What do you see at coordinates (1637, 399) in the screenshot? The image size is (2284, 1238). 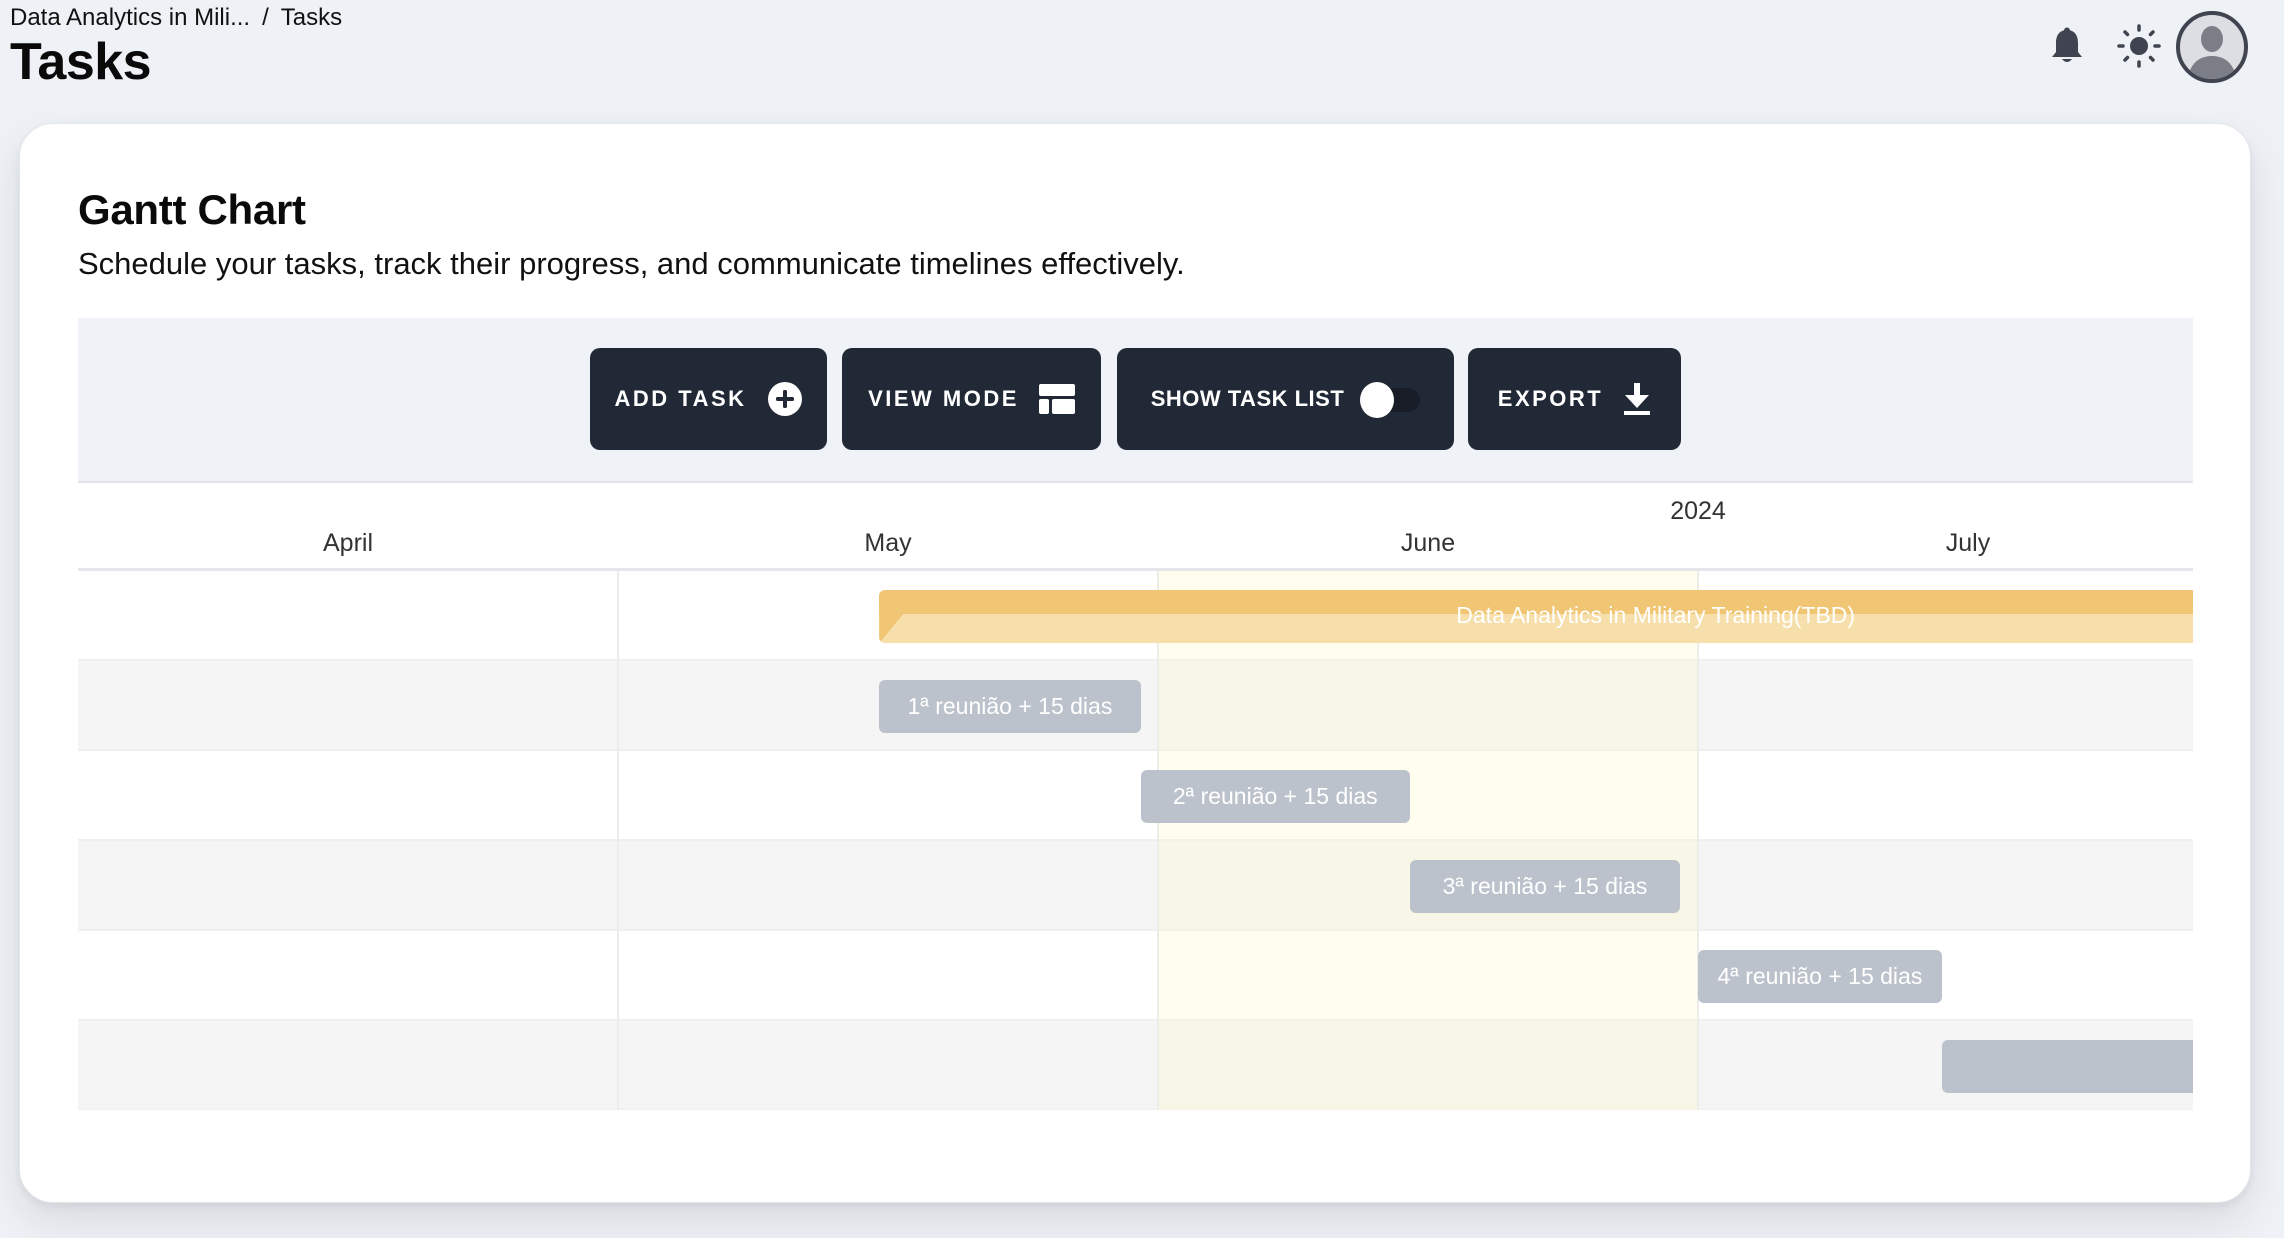 I see `download-icon` at bounding box center [1637, 399].